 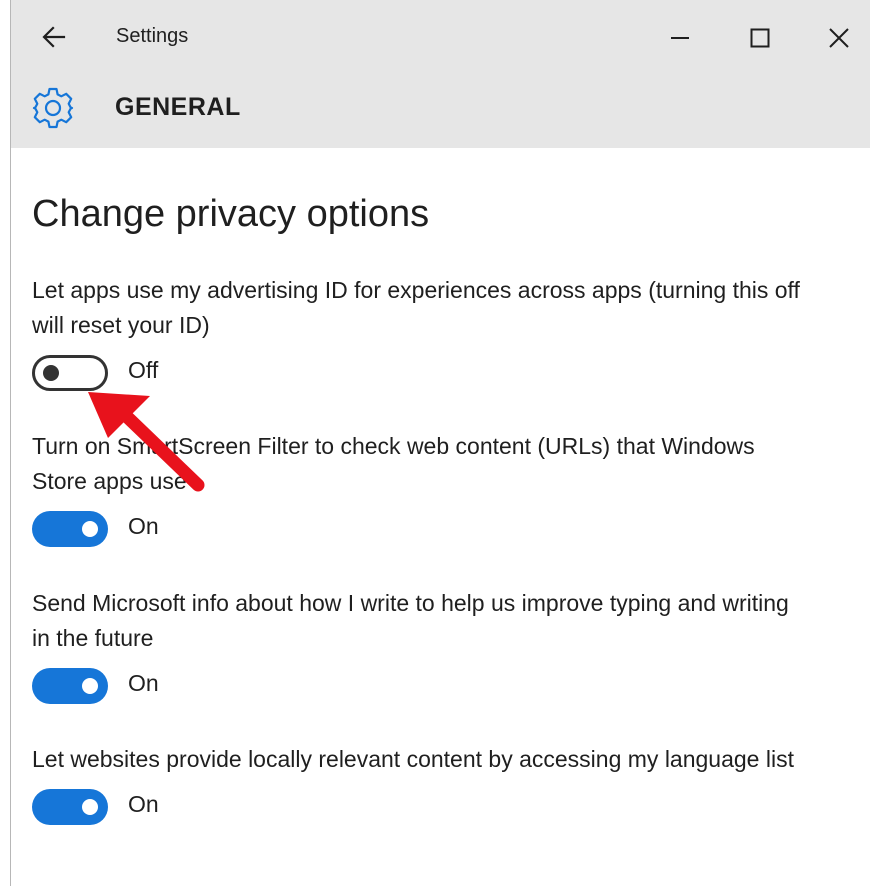 I want to click on title-bar: Settings, so click(x=440, y=37).